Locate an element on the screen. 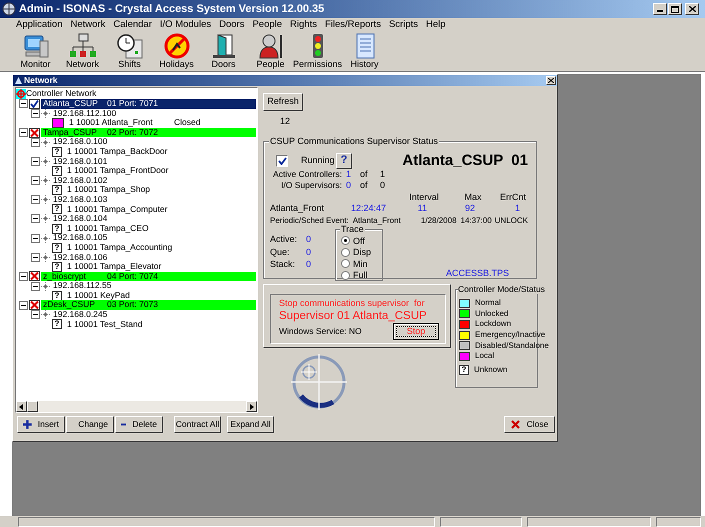  legend-label: Unknown is located at coordinates (491, 370).